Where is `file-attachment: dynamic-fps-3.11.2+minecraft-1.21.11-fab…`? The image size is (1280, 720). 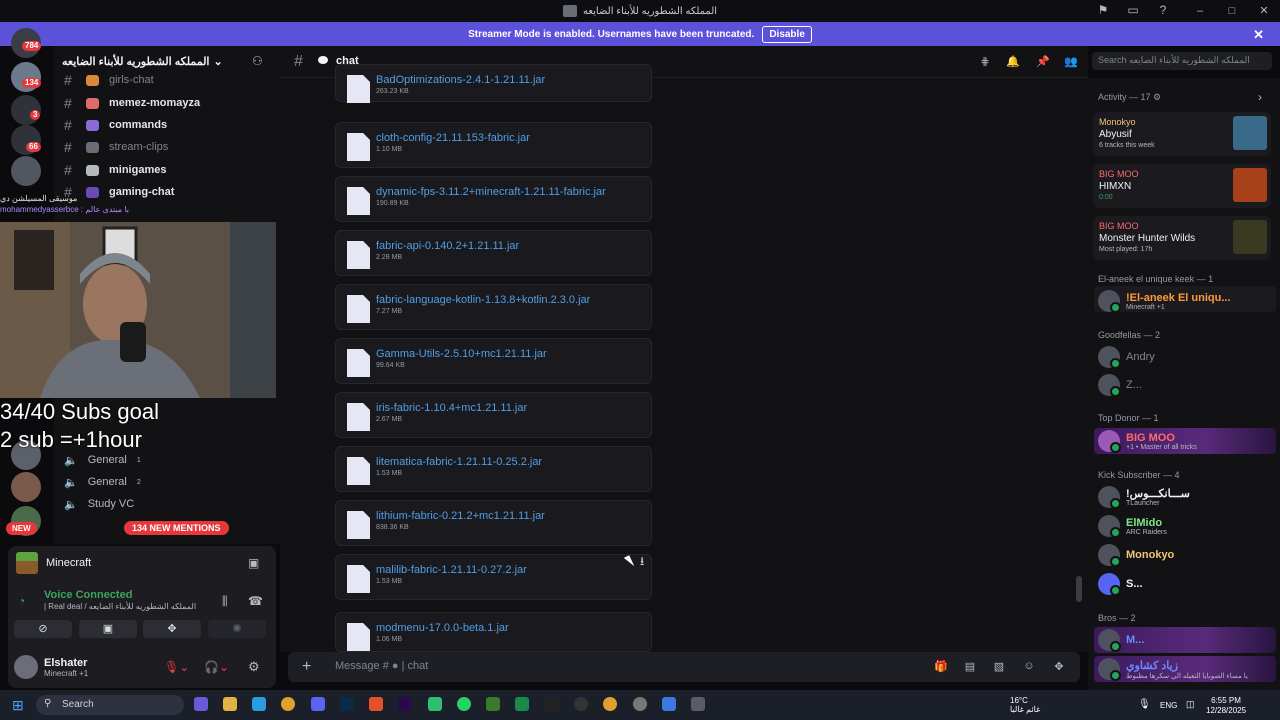 file-attachment: dynamic-fps-3.11.2+minecraft-1.21.11-fab… is located at coordinates (493, 199).